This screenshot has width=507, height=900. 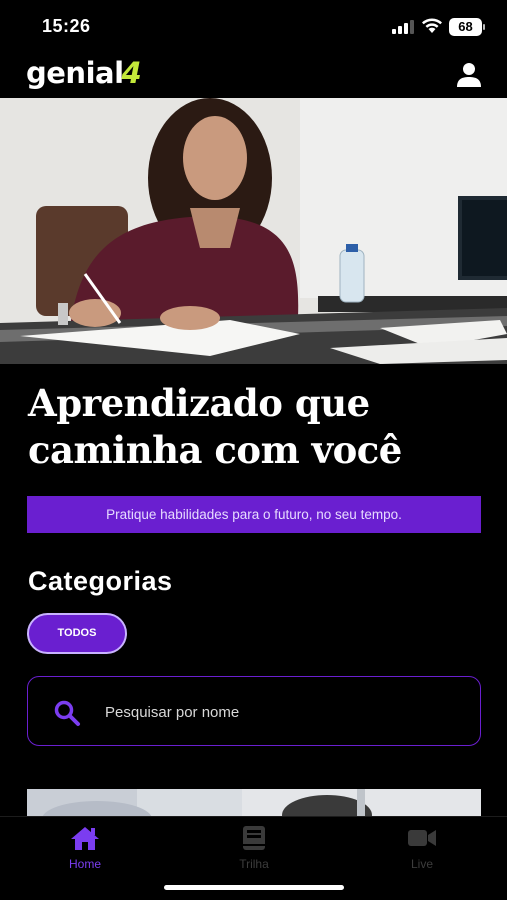 I want to click on hero-title-line1: Aprendizado que, so click(x=199, y=403).